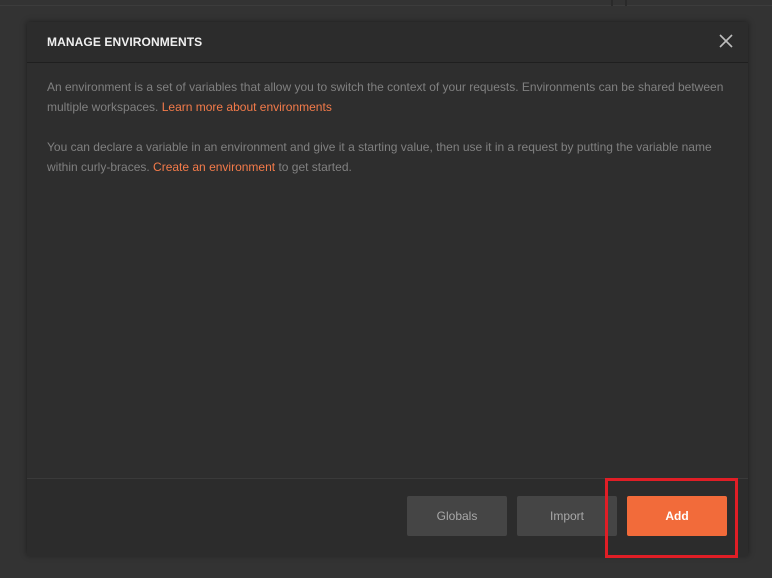 This screenshot has width=772, height=578. I want to click on import-button: Import, so click(567, 516).